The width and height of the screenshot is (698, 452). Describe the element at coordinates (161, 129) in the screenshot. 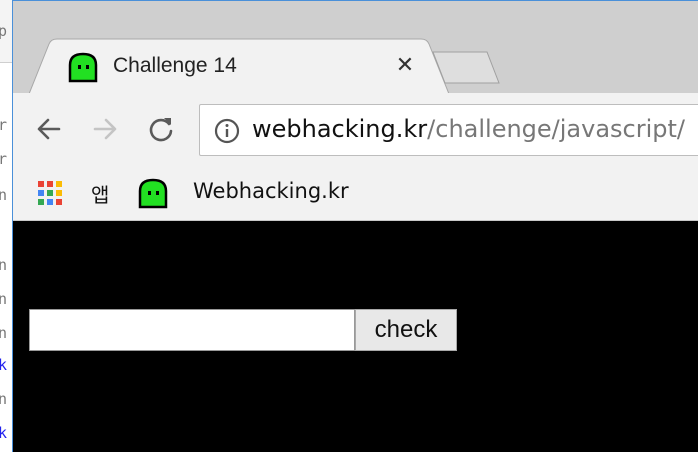

I see `reload-icon` at that location.